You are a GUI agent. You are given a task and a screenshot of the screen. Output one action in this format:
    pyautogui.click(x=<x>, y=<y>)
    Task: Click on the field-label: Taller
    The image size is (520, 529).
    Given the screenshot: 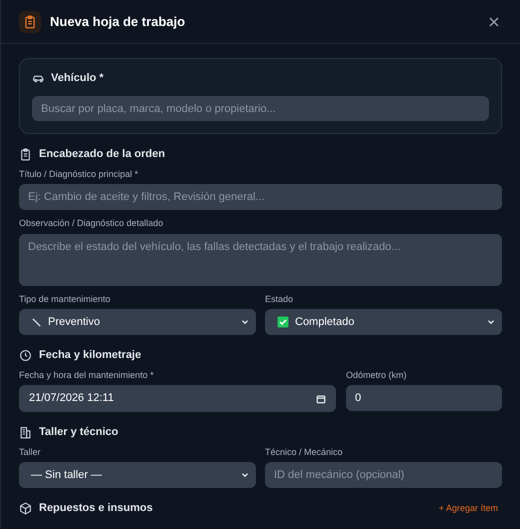 What is the action you would take?
    pyautogui.click(x=30, y=452)
    